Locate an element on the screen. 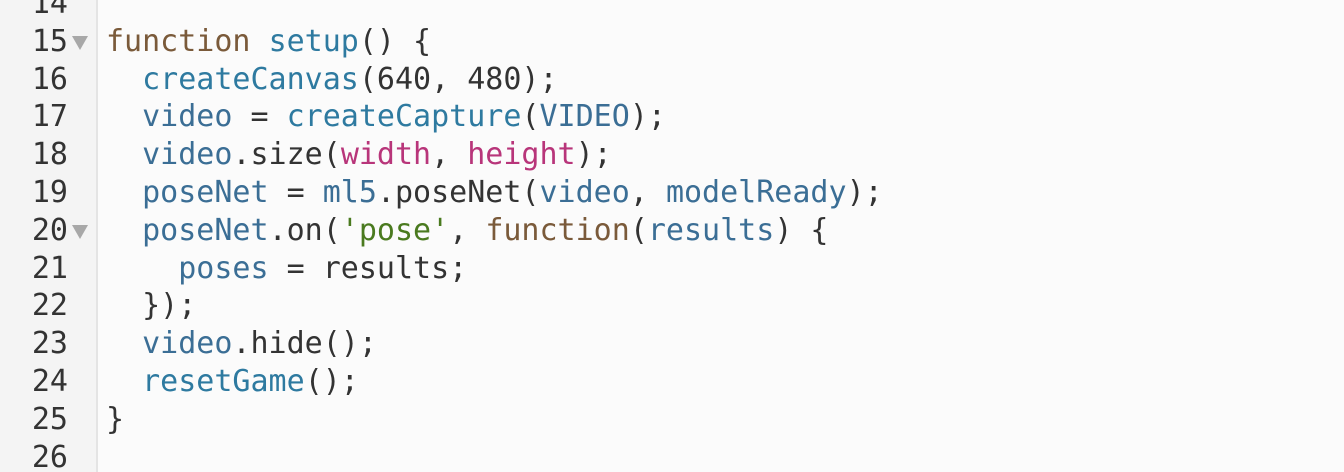  line-number: 20 is located at coordinates (49, 230).